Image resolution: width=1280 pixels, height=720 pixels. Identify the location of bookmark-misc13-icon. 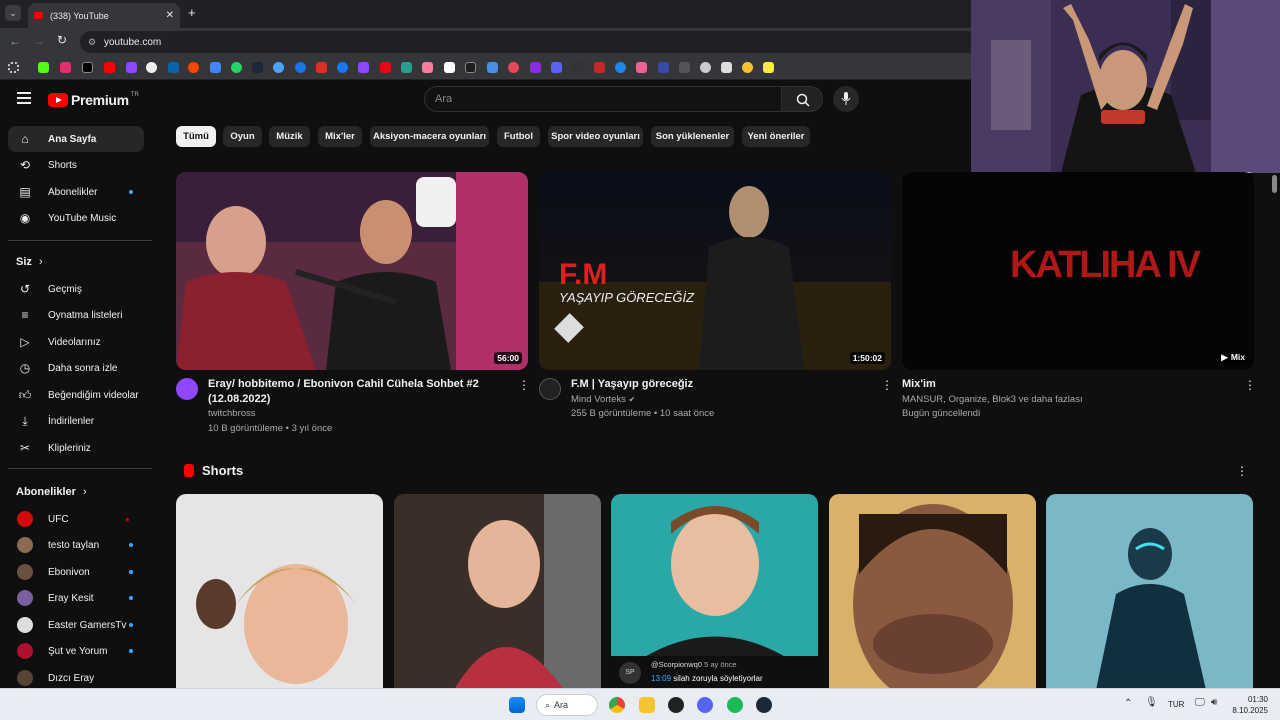
(663, 67).